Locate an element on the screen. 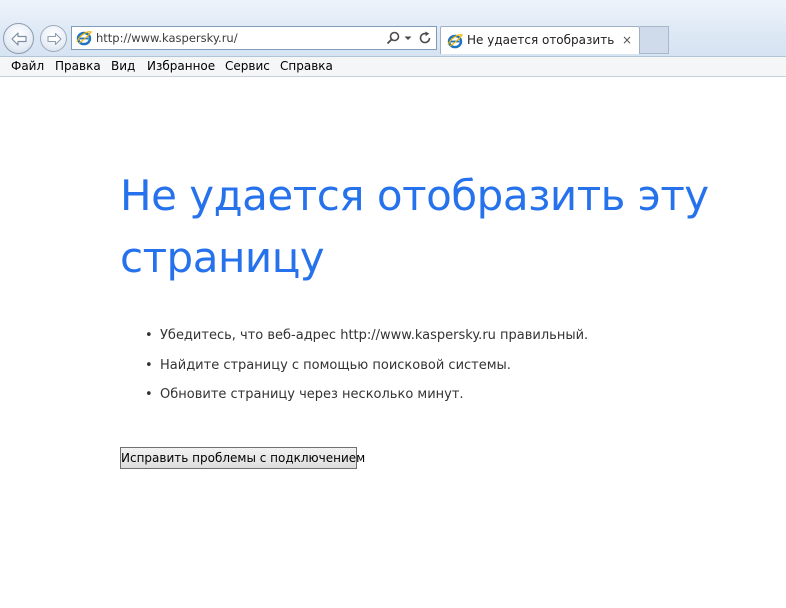 Image resolution: width=786 pixels, height=608 pixels. menu-bar: Файл Правка Вид Избранное Сервис Справка is located at coordinates (393, 66).